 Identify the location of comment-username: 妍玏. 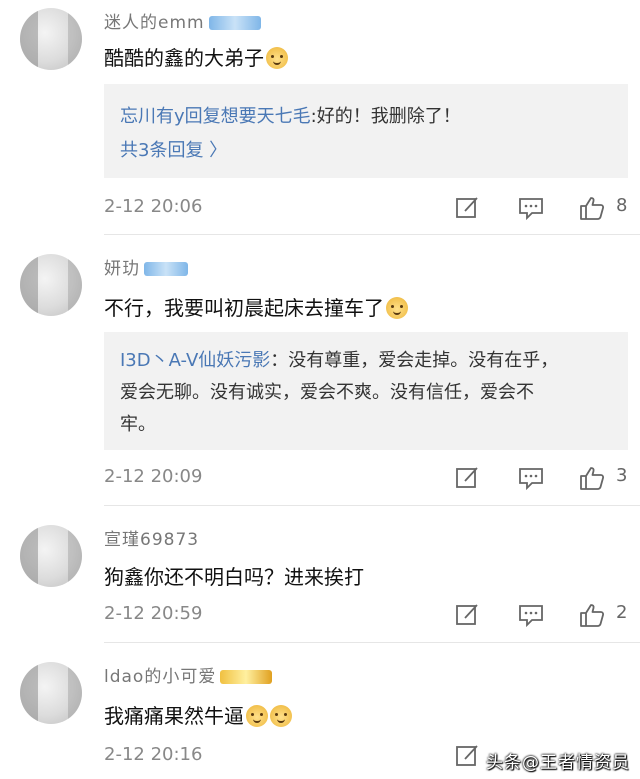
(146, 266).